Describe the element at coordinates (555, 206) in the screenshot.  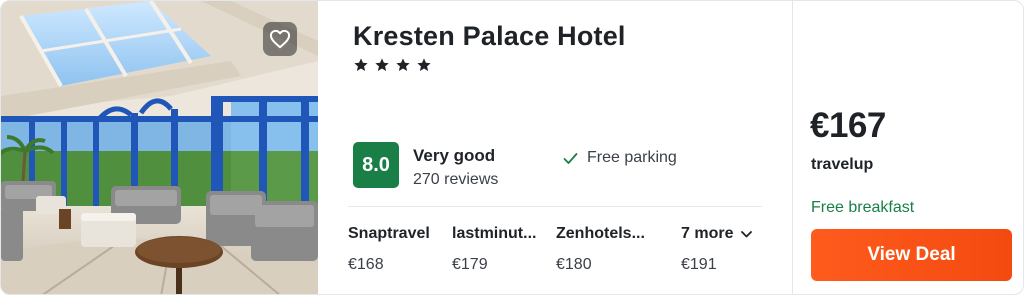
I see `divider` at that location.